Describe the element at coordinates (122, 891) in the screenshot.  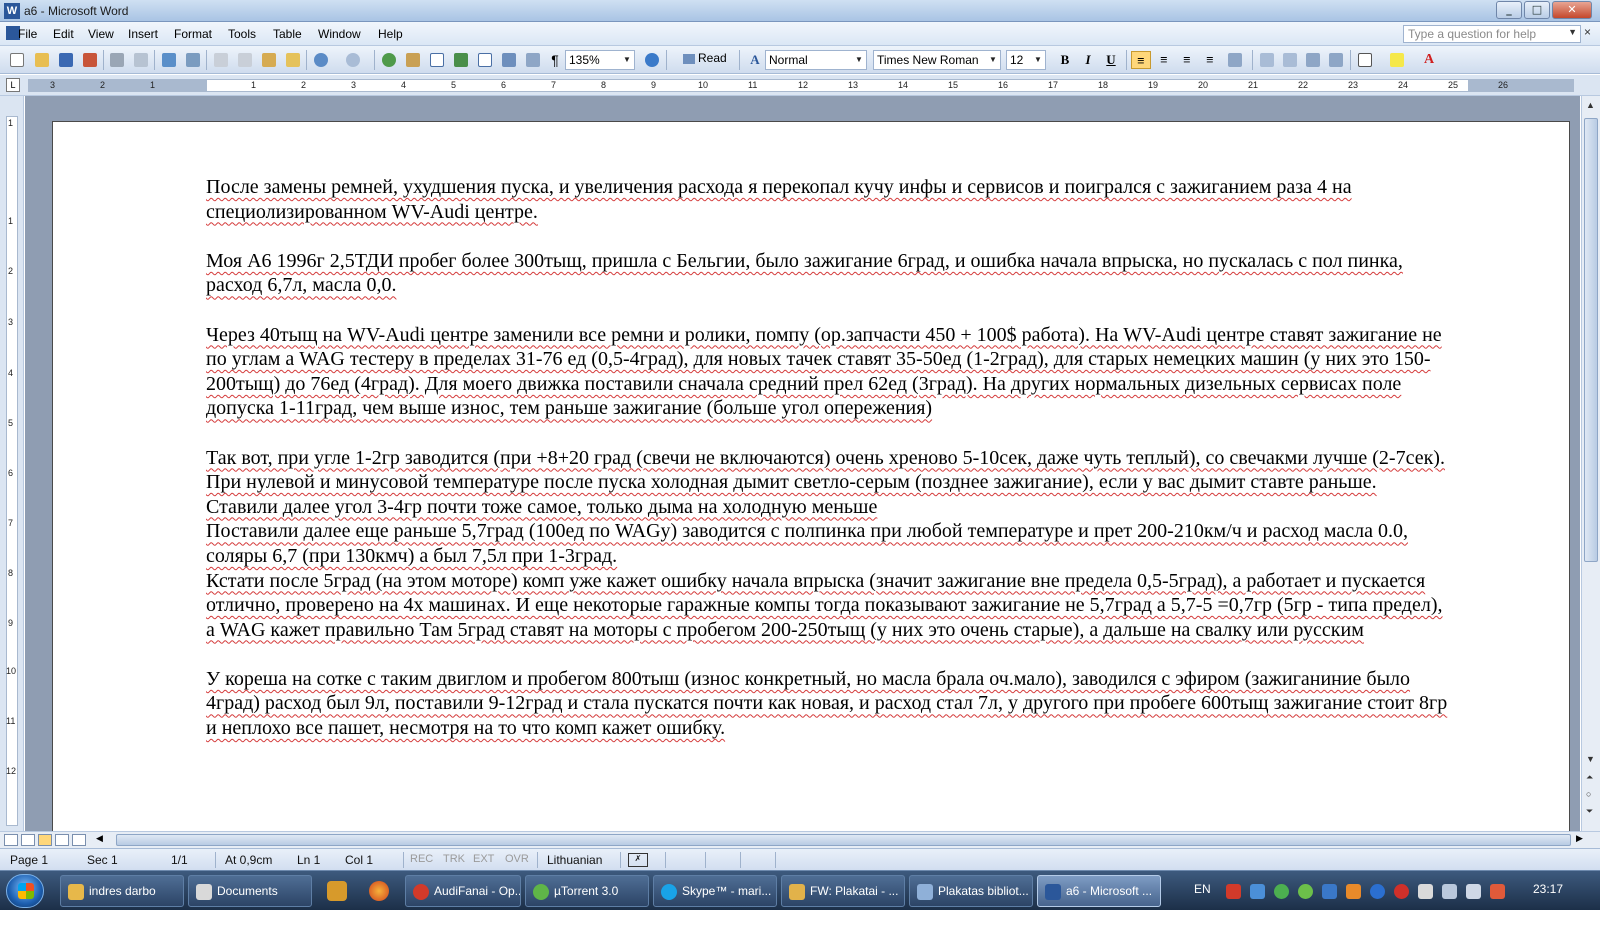
I see `taskbar-item: indres darbo` at that location.